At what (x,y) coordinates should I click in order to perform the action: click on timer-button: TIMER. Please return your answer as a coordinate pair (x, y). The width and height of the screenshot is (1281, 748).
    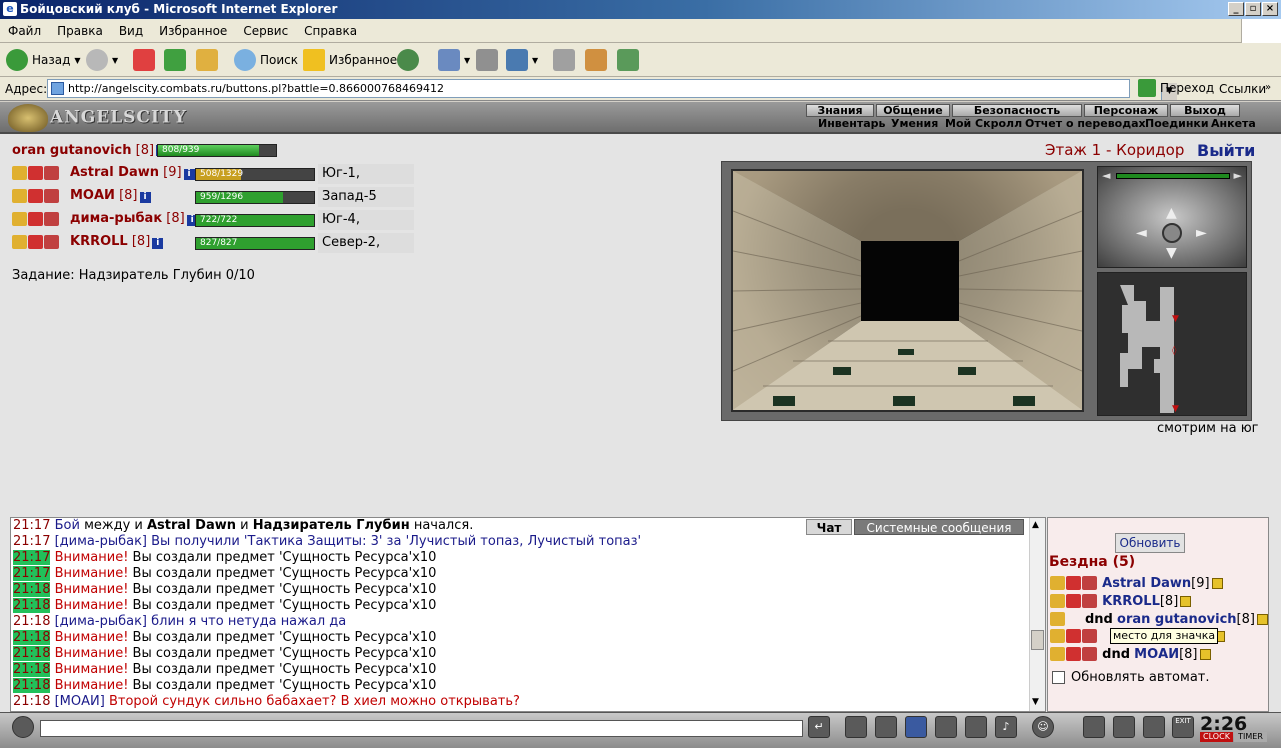
    Looking at the image, I should click on (1250, 737).